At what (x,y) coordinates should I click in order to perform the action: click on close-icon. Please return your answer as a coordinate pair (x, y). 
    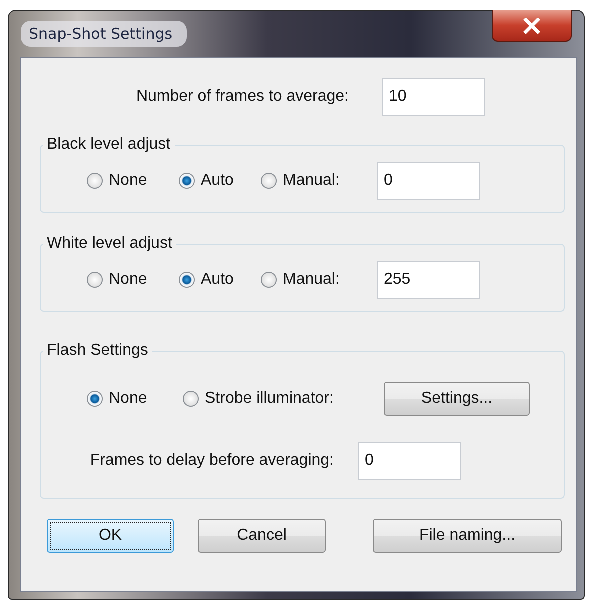
    Looking at the image, I should click on (532, 26).